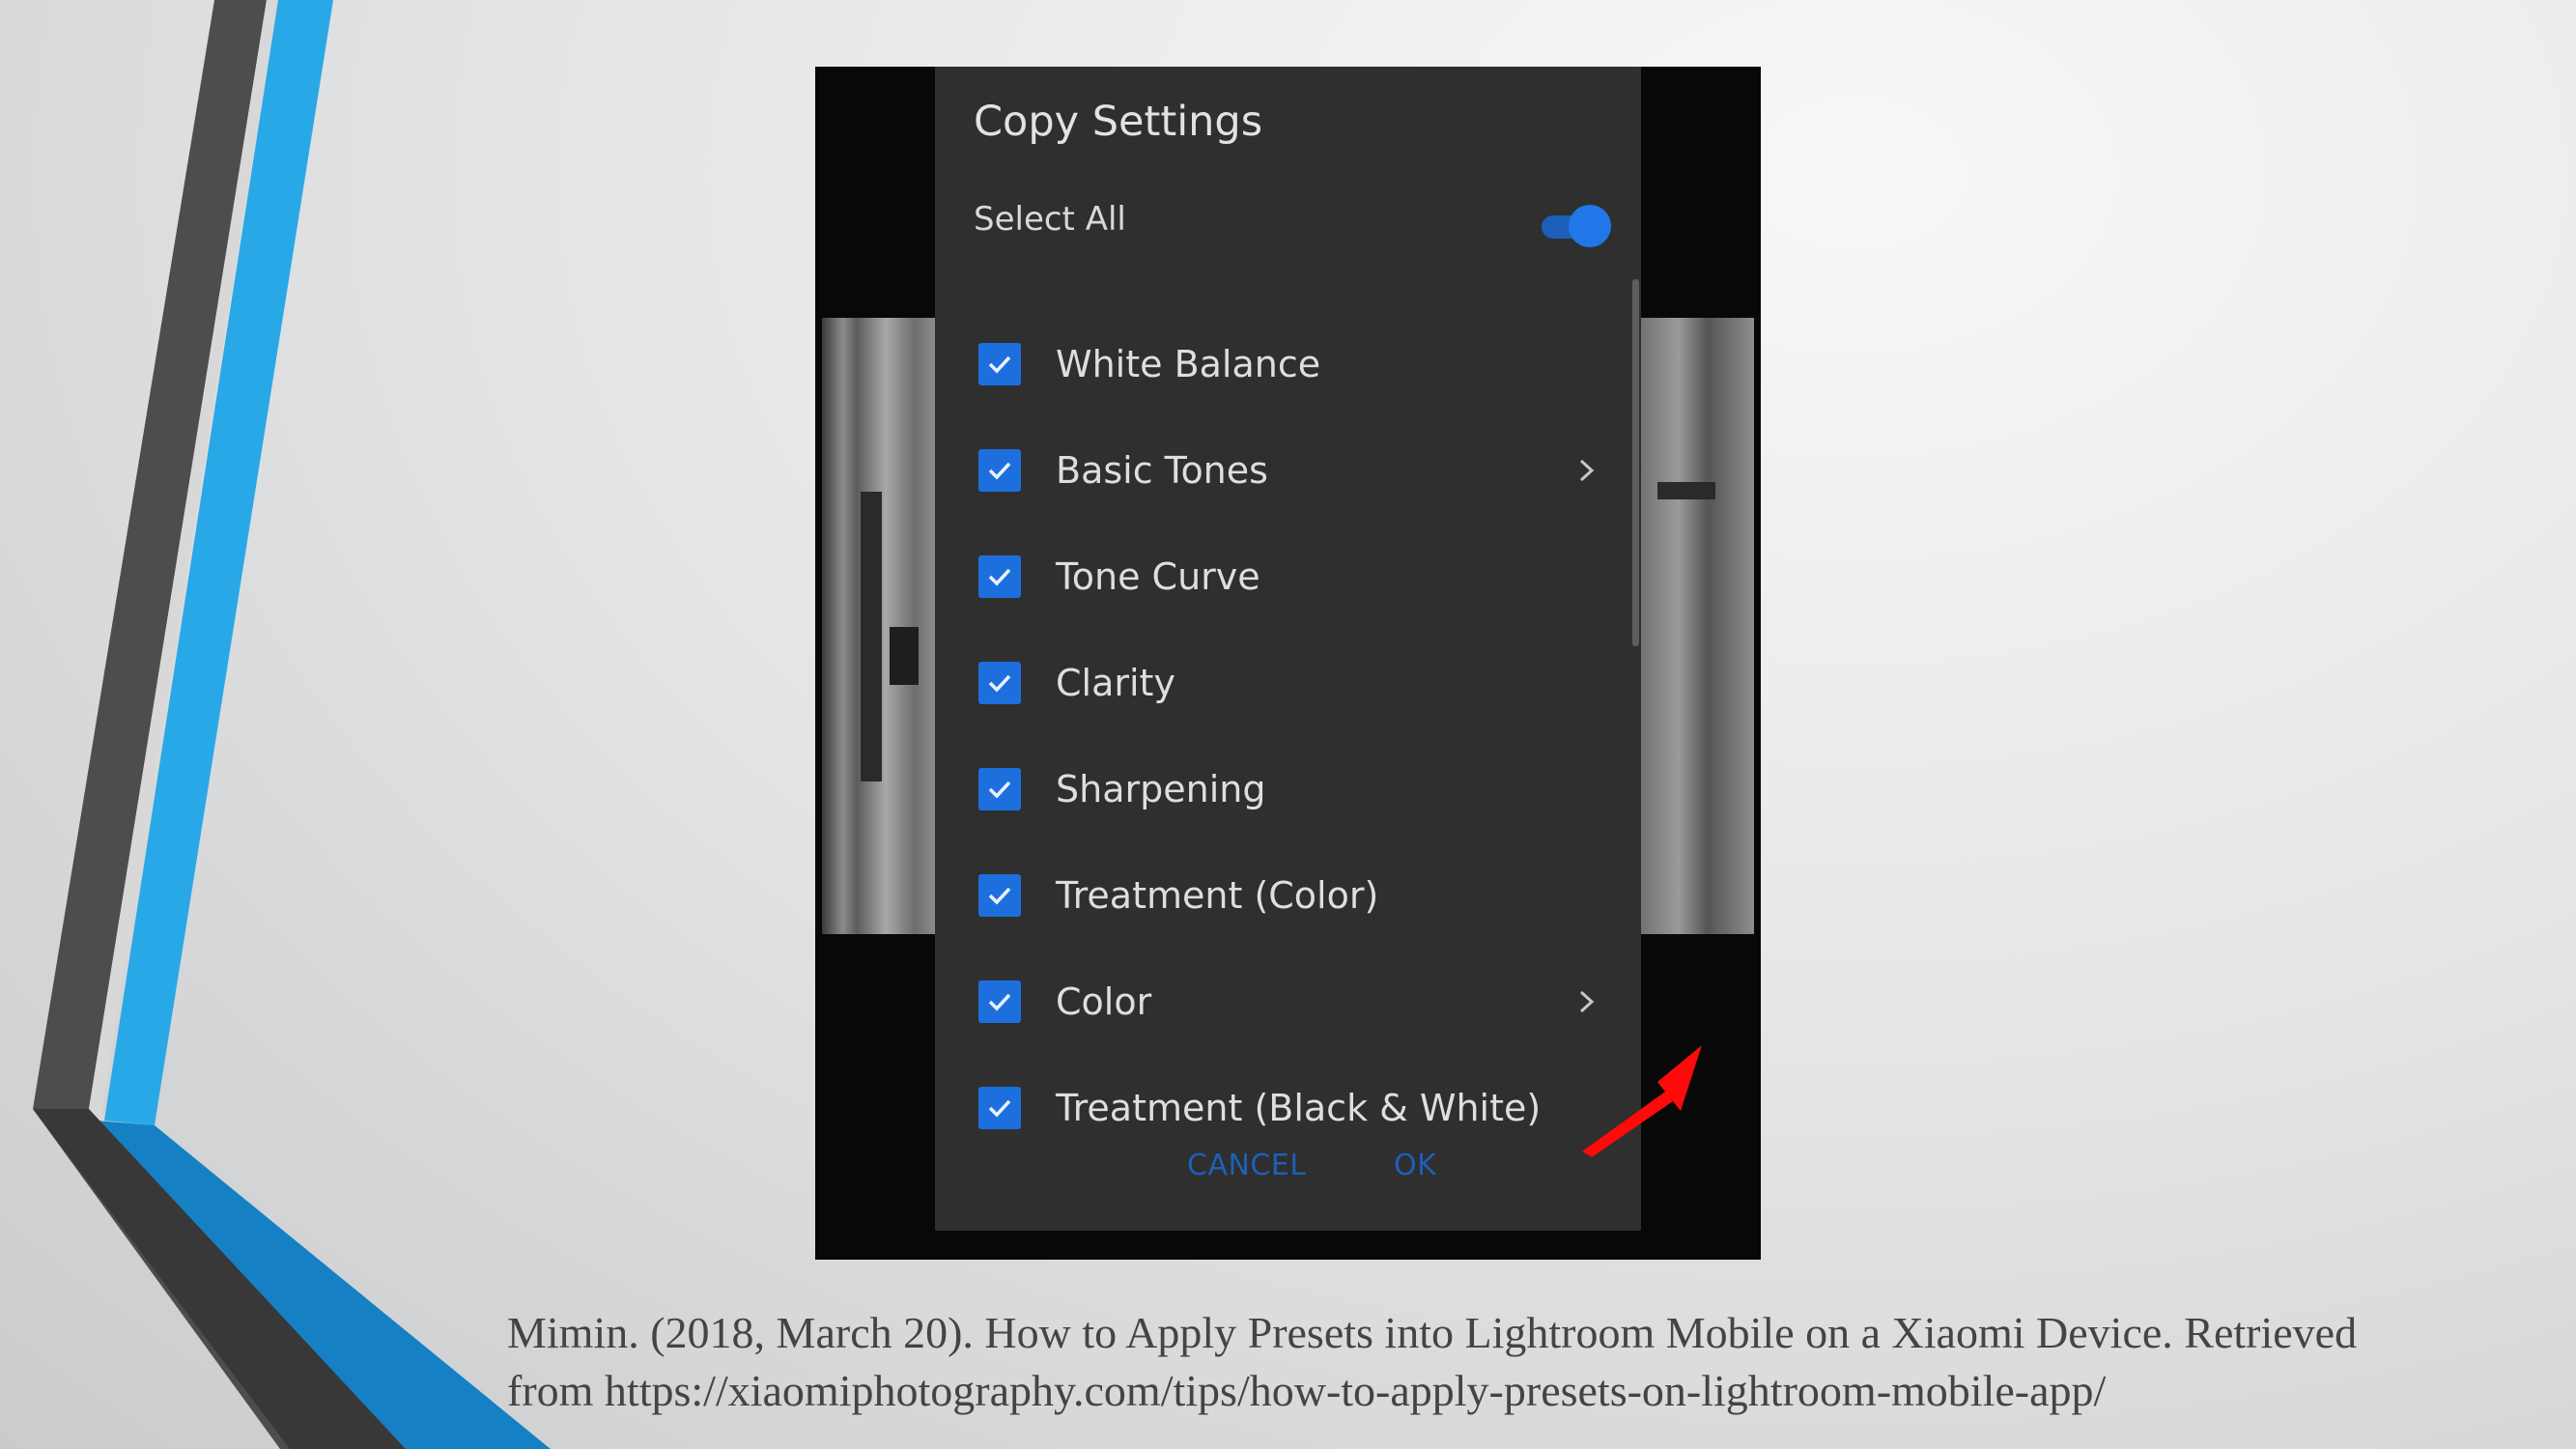 Image resolution: width=2576 pixels, height=1449 pixels. I want to click on setting-label: White Balance, so click(1188, 364).